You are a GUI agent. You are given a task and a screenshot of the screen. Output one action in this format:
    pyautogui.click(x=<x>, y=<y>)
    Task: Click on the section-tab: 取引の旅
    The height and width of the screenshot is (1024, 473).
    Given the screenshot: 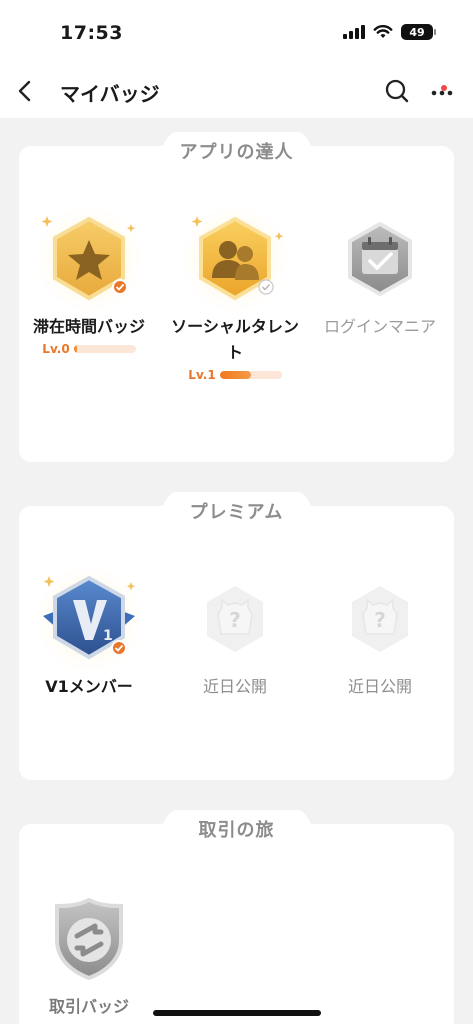 What is the action you would take?
    pyautogui.click(x=236, y=829)
    